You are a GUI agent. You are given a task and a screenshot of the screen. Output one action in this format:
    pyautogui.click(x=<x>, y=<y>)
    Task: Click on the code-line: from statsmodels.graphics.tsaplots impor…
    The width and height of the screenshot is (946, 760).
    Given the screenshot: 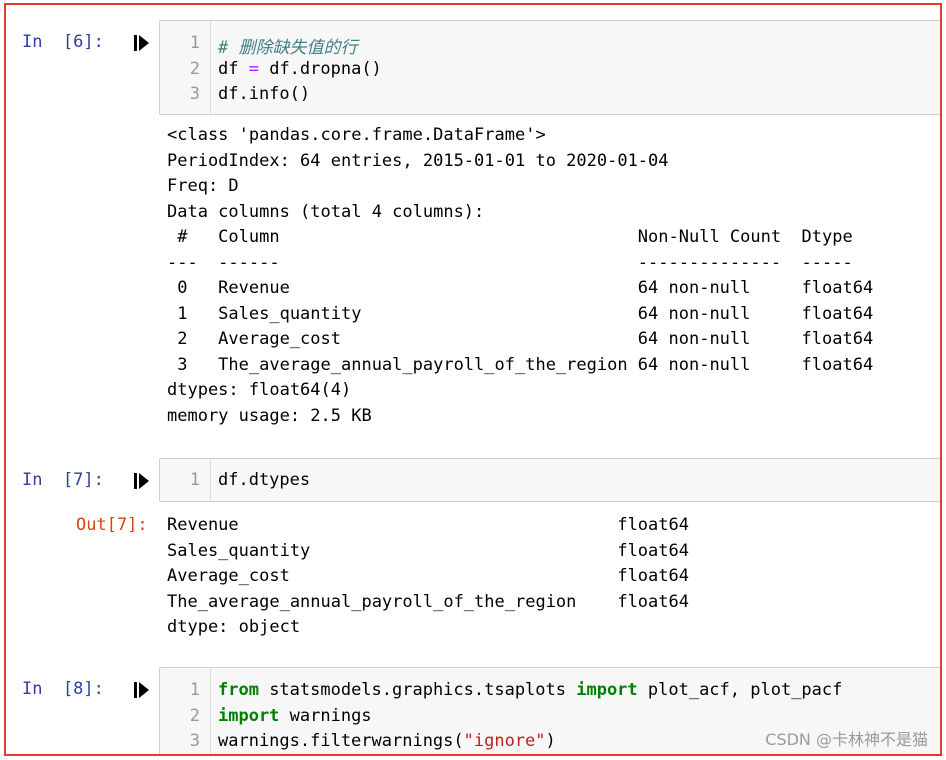 What is the action you would take?
    pyautogui.click(x=530, y=690)
    